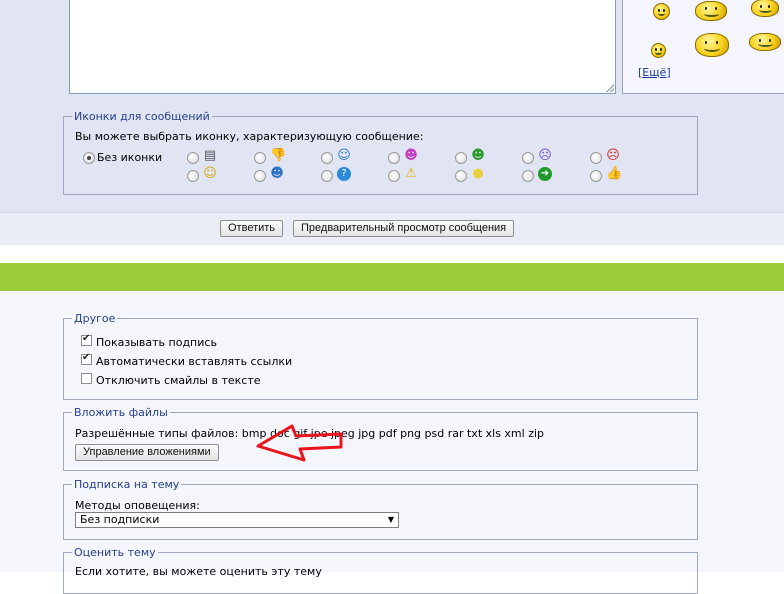 The image size is (784, 594). Describe the element at coordinates (127, 484) in the screenshot. I see `subscription-legend: Подписка на тему` at that location.